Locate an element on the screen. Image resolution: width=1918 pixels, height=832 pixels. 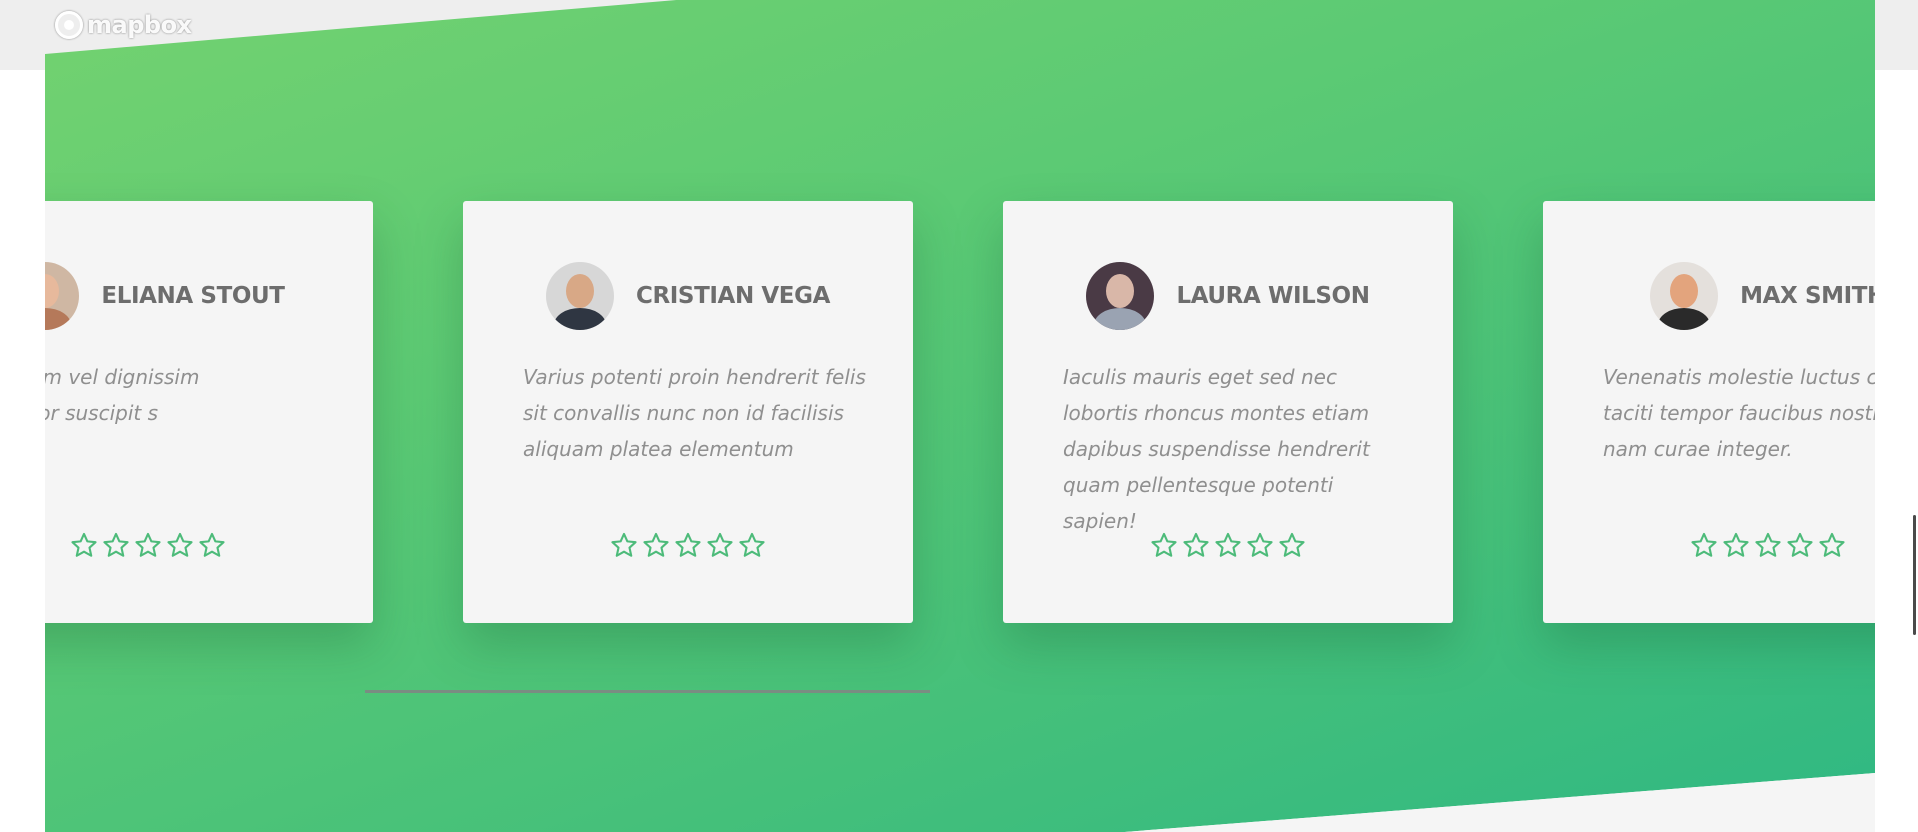
testimonial-header: LAURA WILSON is located at coordinates (1228, 296).